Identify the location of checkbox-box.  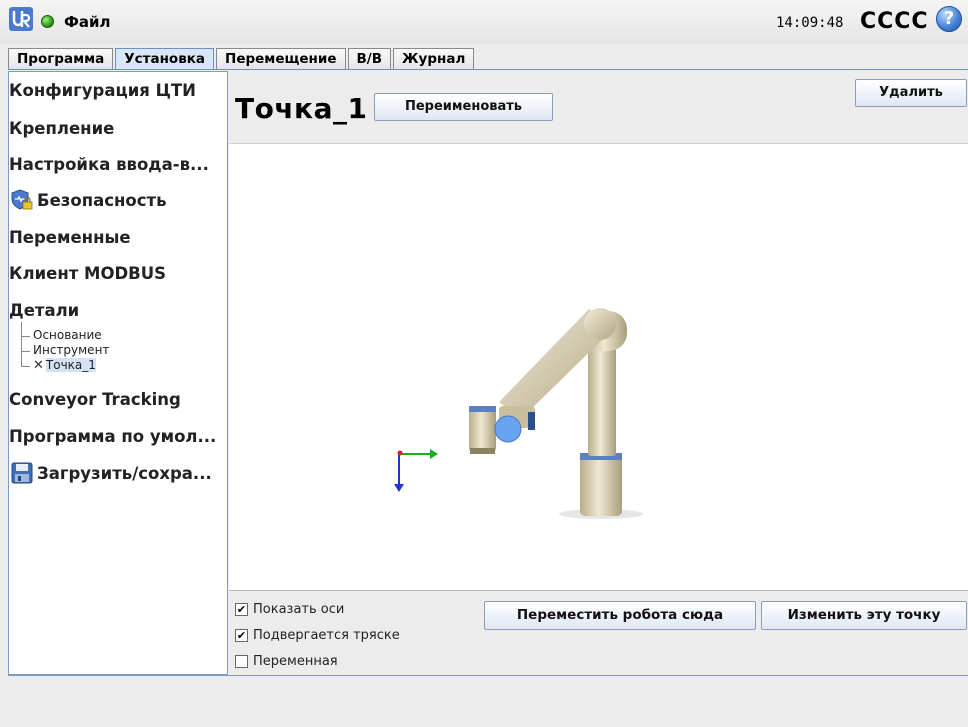
(241, 661).